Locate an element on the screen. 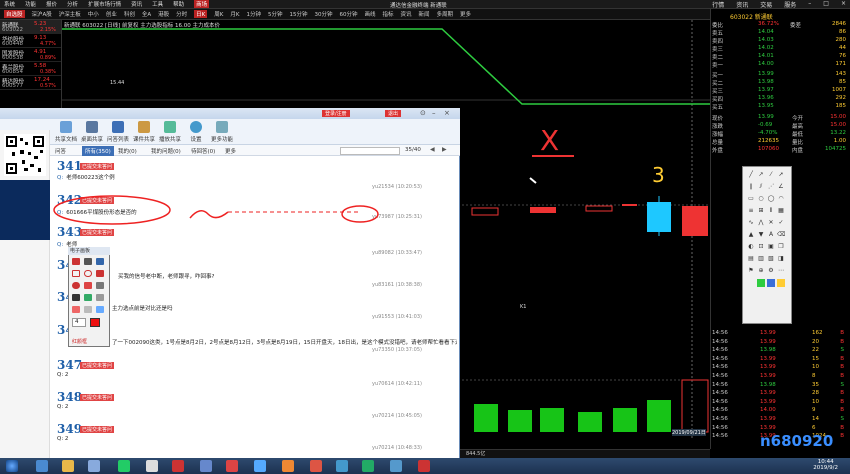 Image resolution: width=850 pixels, height=474 pixels. pin-tool-icon: ⊕ is located at coordinates (761, 271).